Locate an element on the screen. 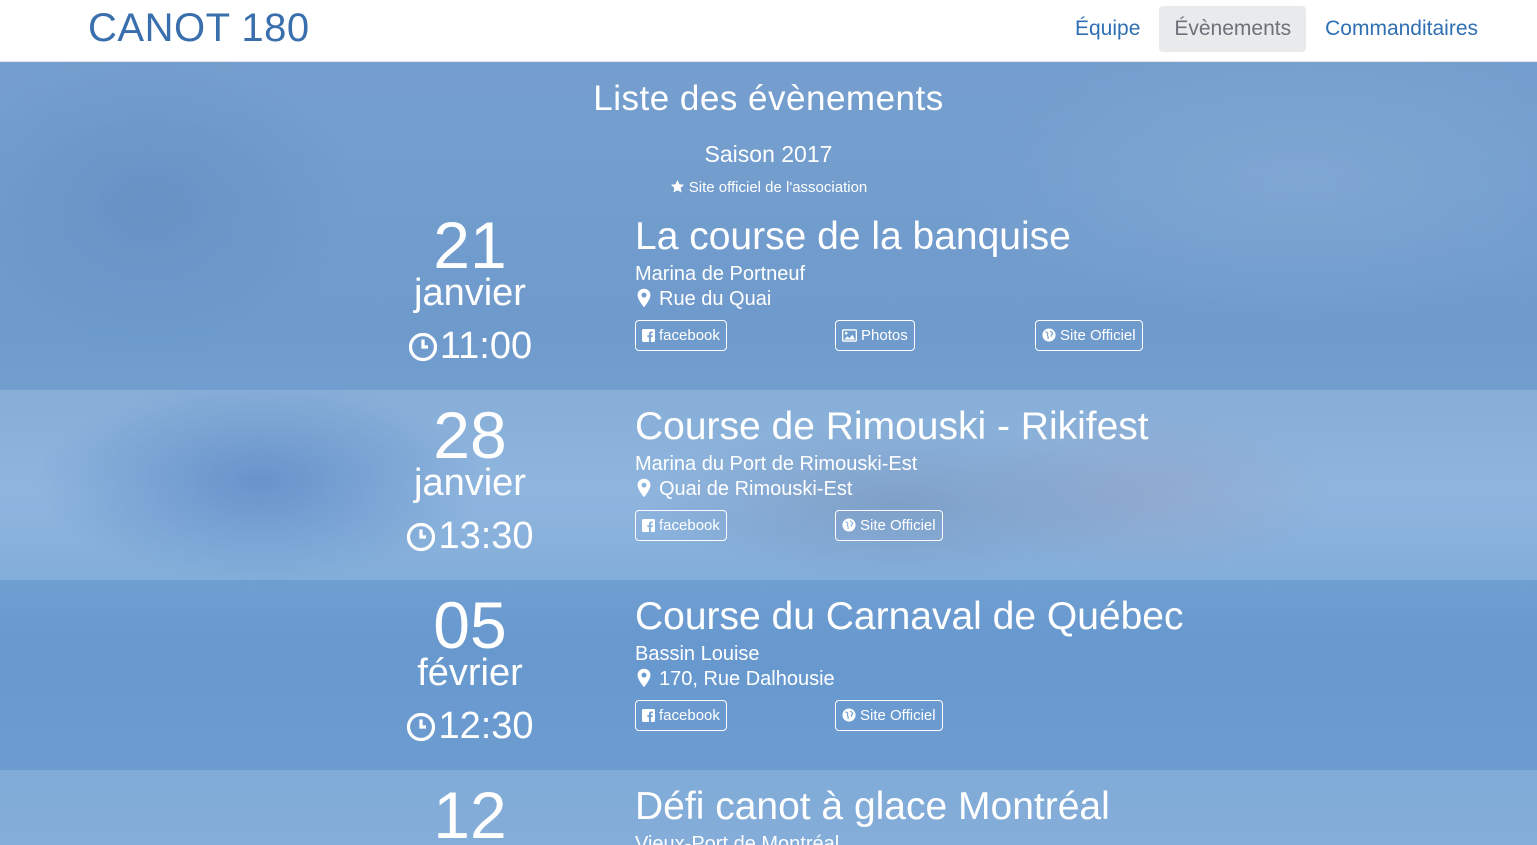 This screenshot has height=845, width=1537. season-label: Saison 2017 is located at coordinates (768, 154).